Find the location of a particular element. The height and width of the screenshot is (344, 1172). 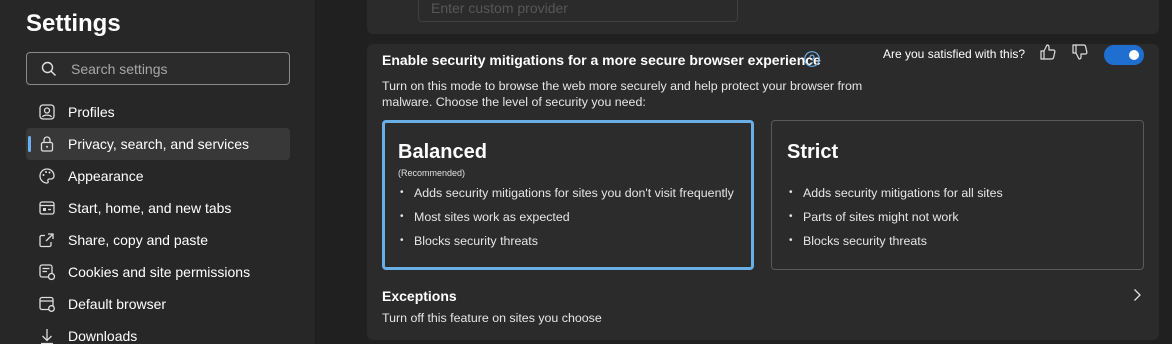

palette-icon is located at coordinates (47, 176).